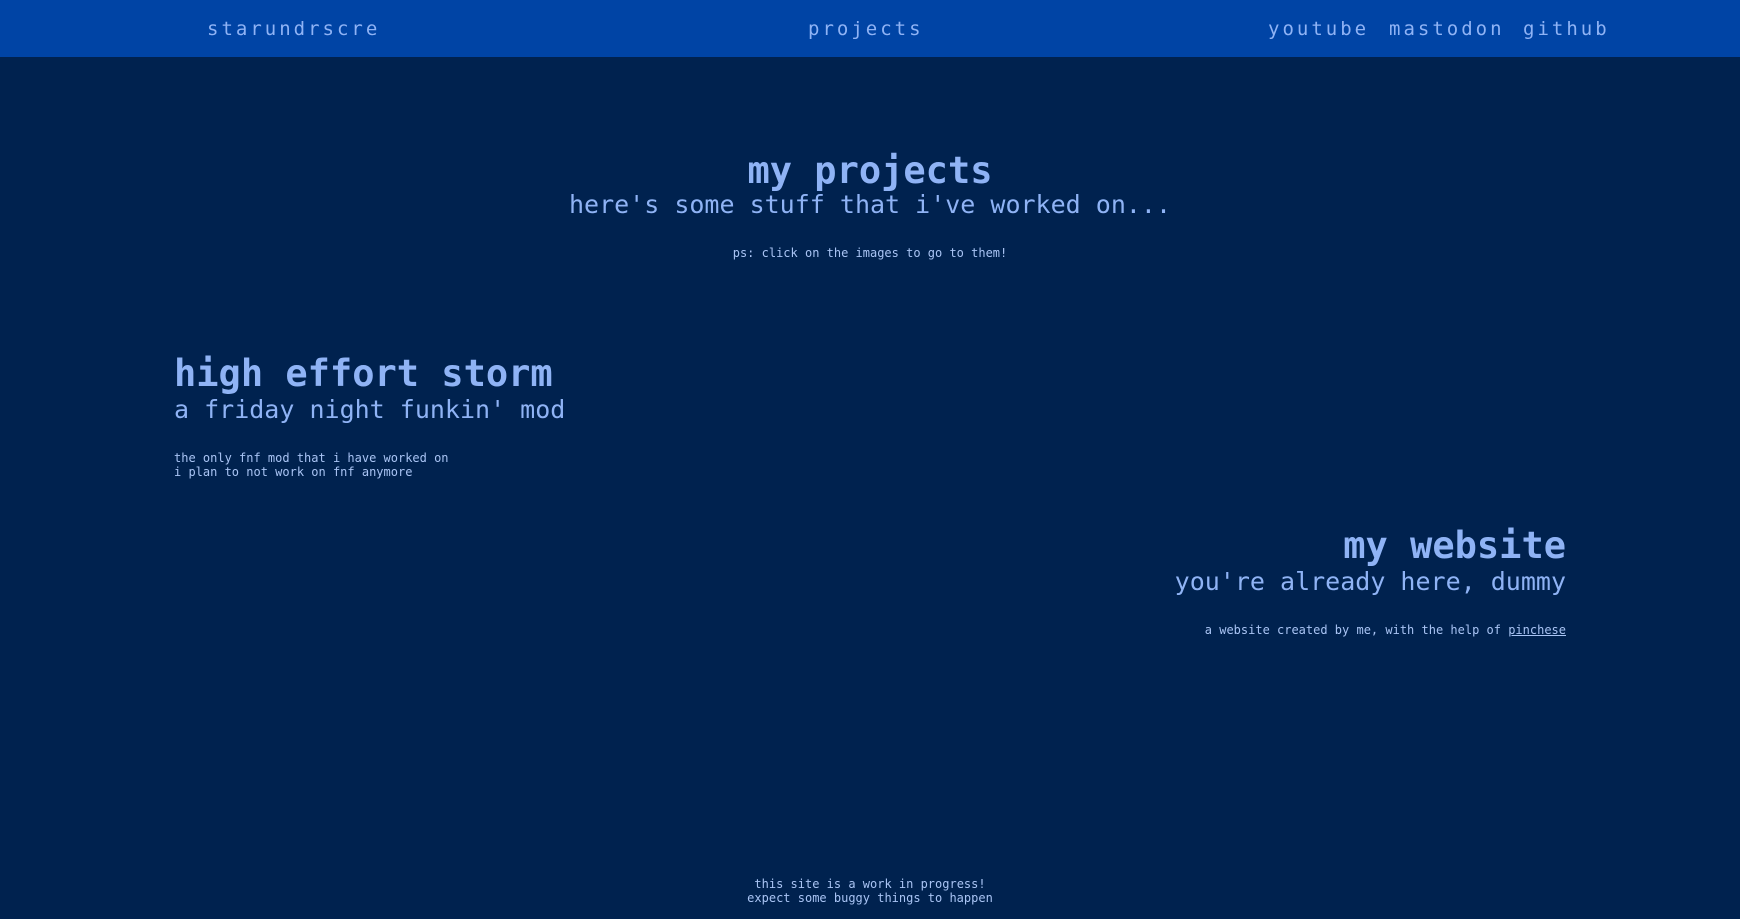  What do you see at coordinates (1537, 630) in the screenshot?
I see `pinchese-link: pinchese` at bounding box center [1537, 630].